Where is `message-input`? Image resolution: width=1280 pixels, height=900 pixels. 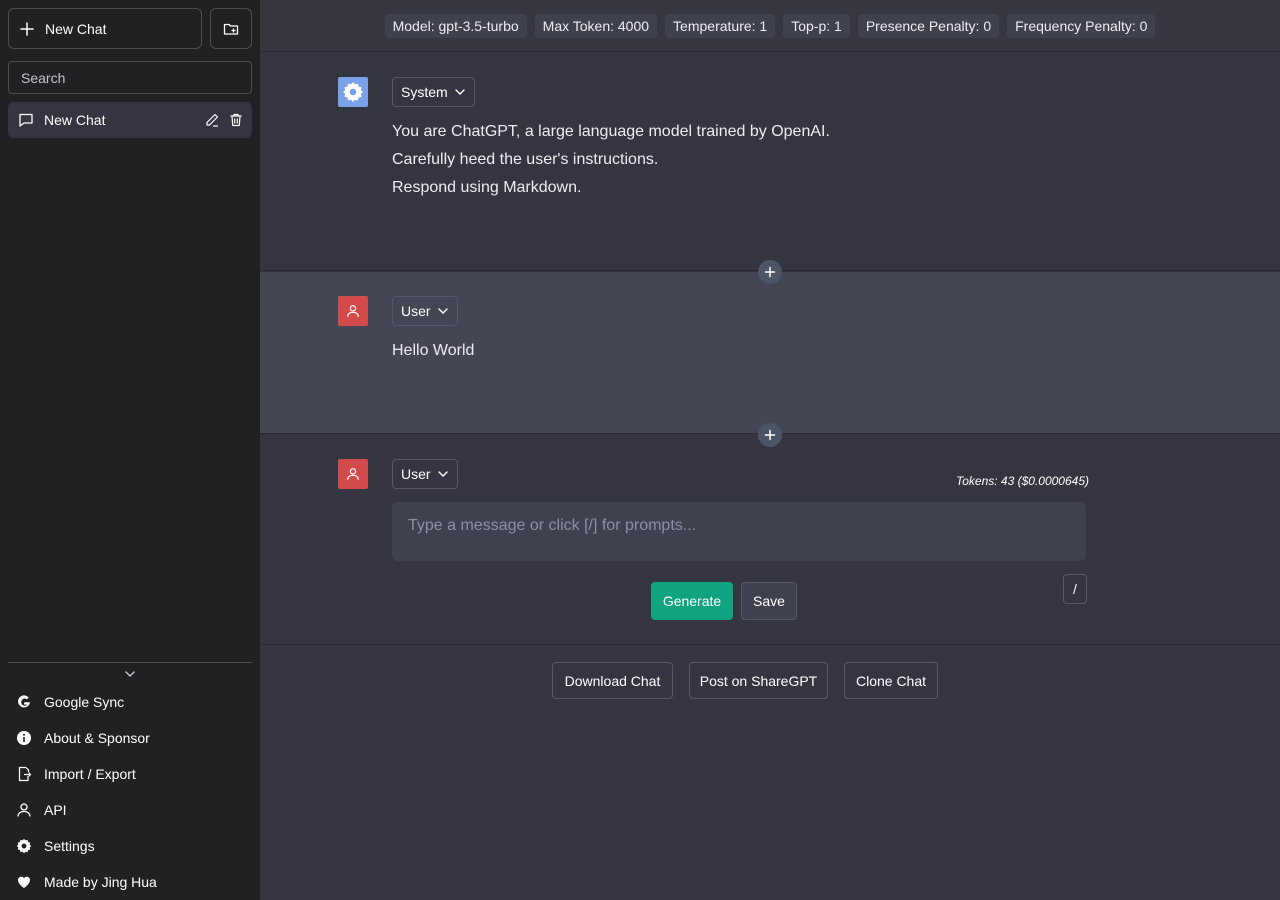 message-input is located at coordinates (739, 531).